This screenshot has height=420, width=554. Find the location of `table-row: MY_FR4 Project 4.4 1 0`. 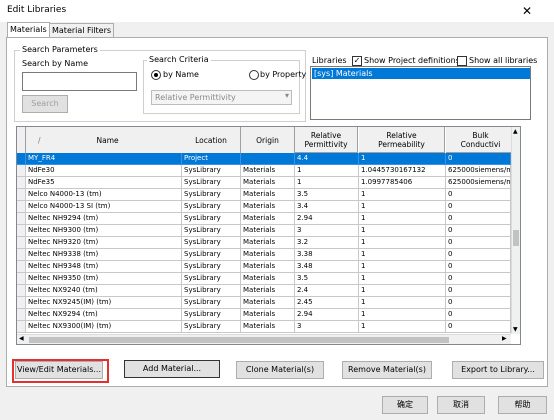

table-row: MY_FR4 Project 4.4 1 0 is located at coordinates (264, 159).